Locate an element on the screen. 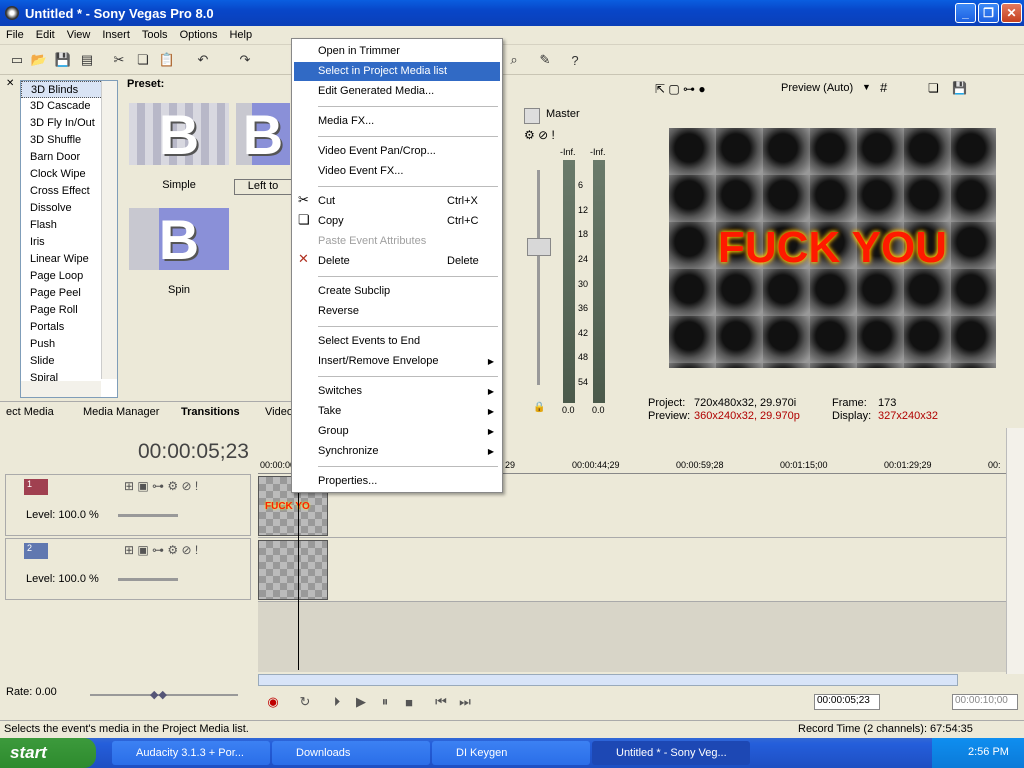 This screenshot has height=768, width=1024. close-button: ✕ is located at coordinates (1011, 13).